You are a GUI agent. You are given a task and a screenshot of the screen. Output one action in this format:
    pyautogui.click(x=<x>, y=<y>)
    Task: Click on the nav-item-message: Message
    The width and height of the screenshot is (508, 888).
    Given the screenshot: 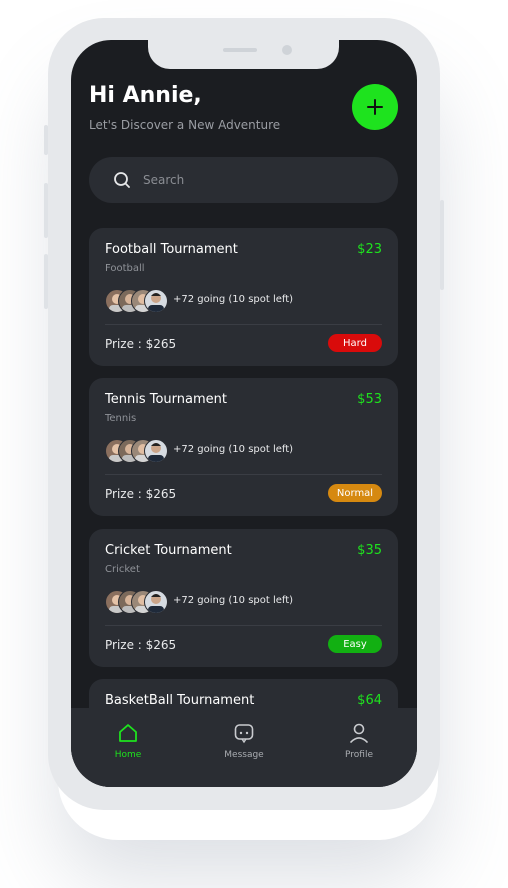 What is the action you would take?
    pyautogui.click(x=244, y=741)
    